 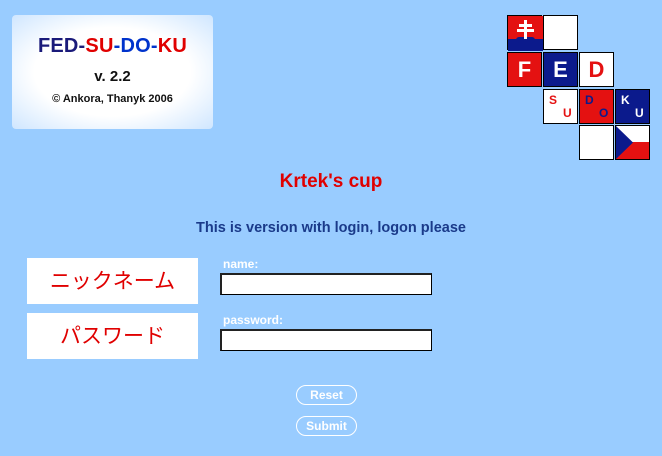 What do you see at coordinates (553, 100) in the screenshot?
I see `logo-letter-s: S` at bounding box center [553, 100].